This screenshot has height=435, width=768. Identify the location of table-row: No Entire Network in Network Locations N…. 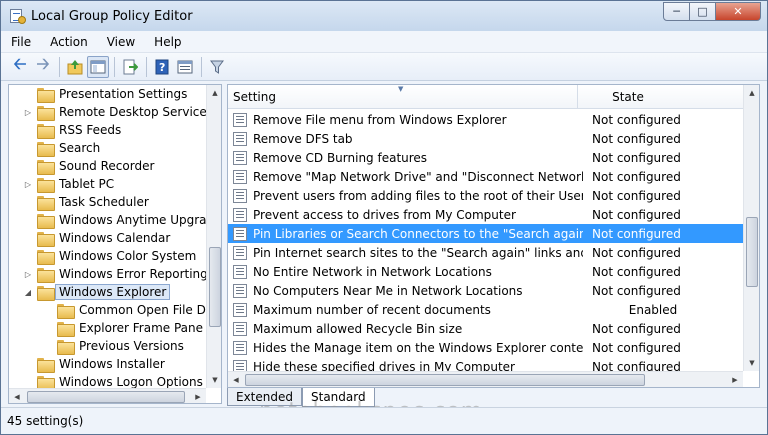
(485, 271).